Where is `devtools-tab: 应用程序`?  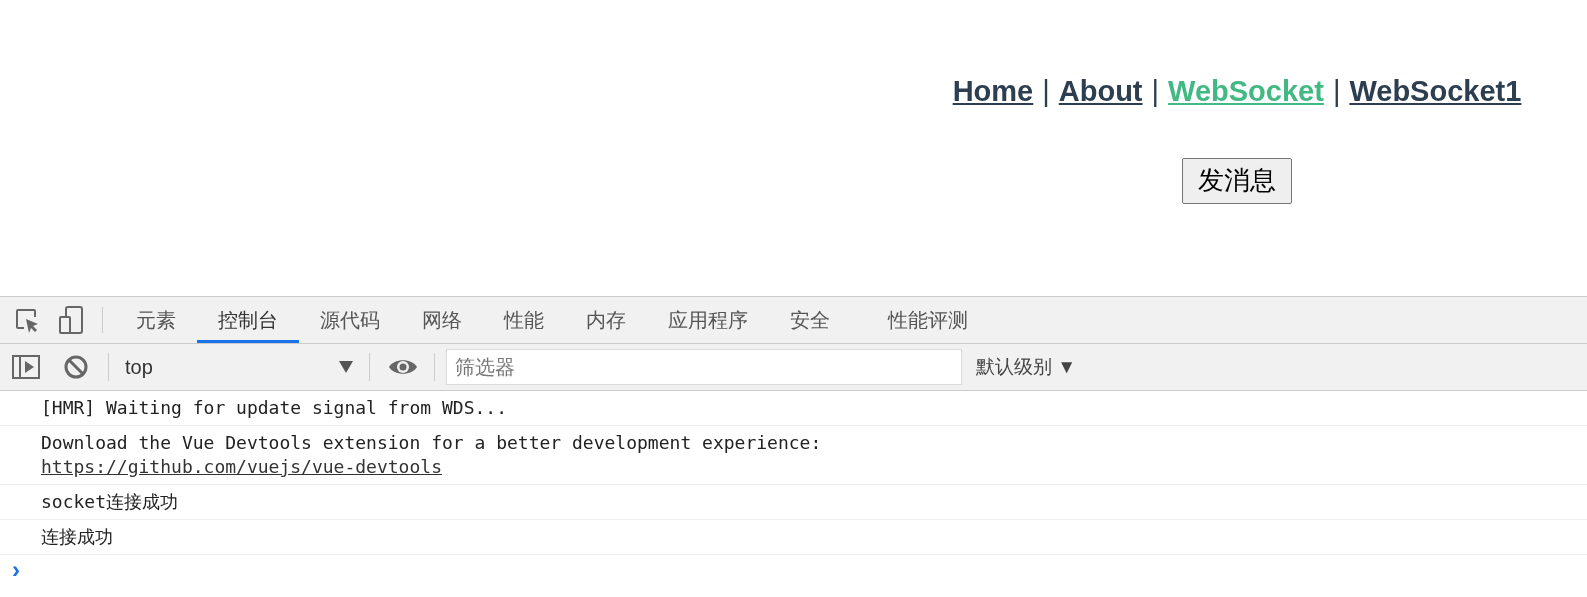
devtools-tab: 应用程序 is located at coordinates (708, 320).